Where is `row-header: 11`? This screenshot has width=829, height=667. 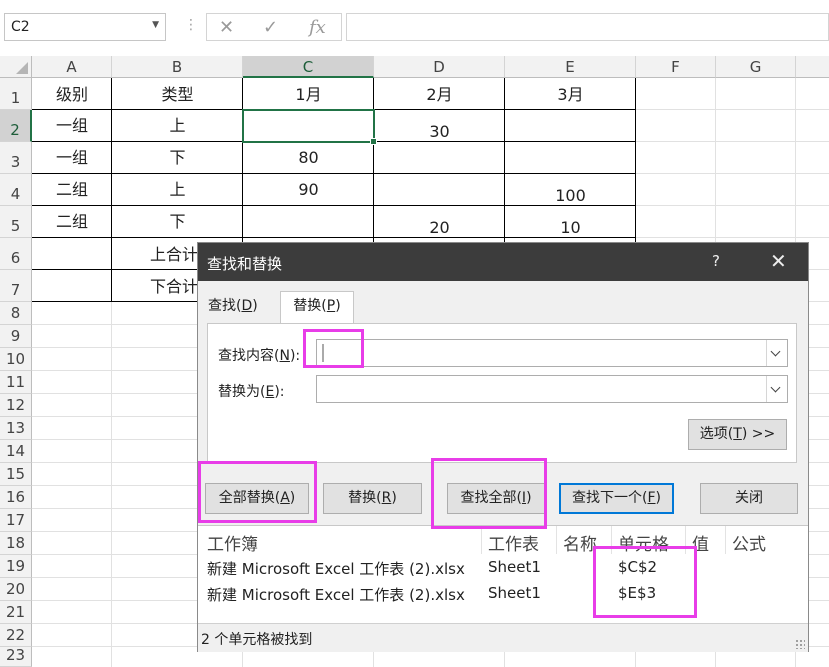 row-header: 11 is located at coordinates (16, 382).